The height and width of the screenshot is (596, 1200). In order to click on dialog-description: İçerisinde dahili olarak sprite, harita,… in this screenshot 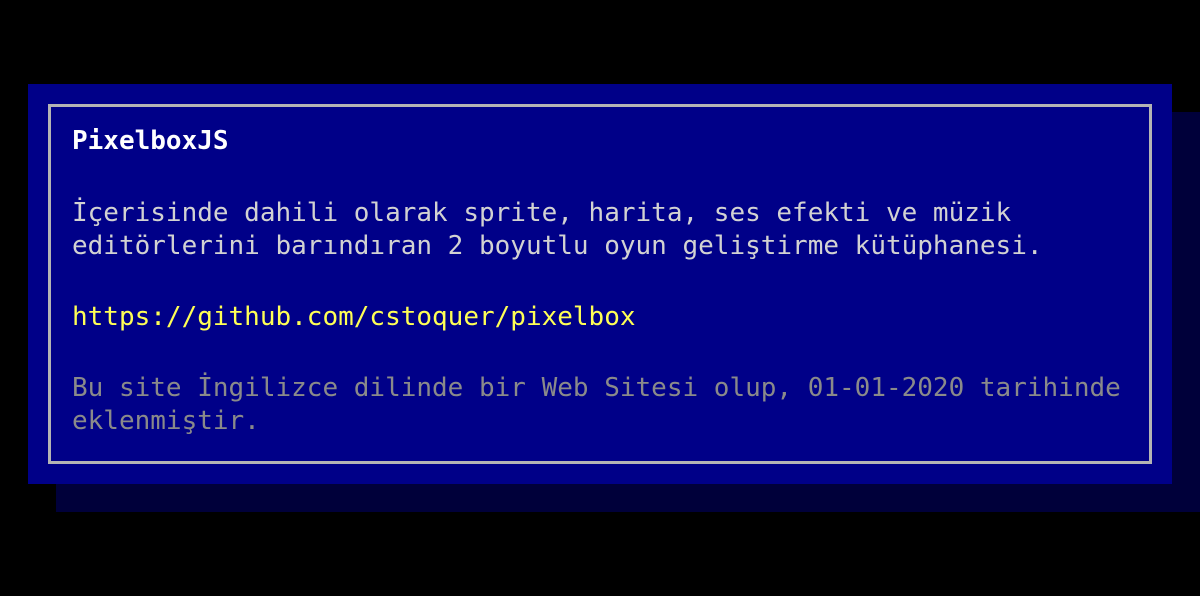, I will do `click(557, 229)`.